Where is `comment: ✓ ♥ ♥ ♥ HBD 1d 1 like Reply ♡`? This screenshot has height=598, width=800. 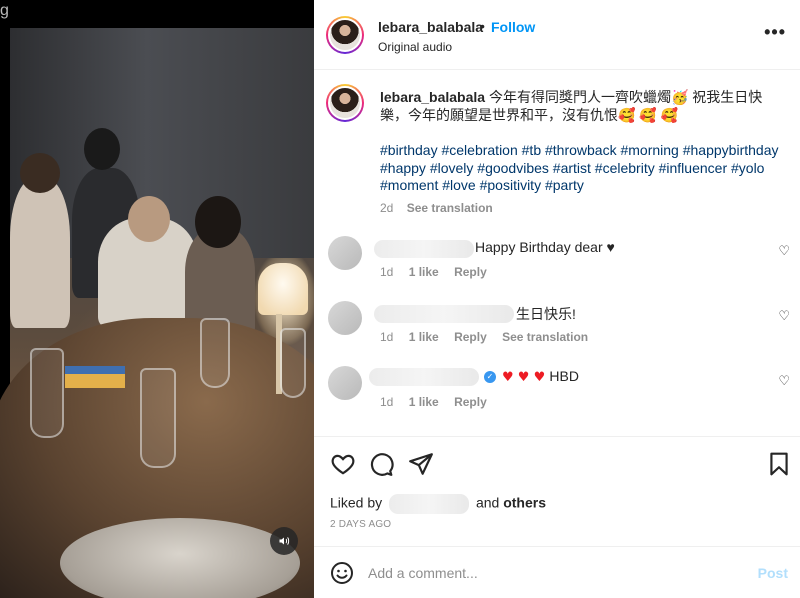 comment: ✓ ♥ ♥ ♥ HBD 1d 1 like Reply ♡ is located at coordinates (557, 391).